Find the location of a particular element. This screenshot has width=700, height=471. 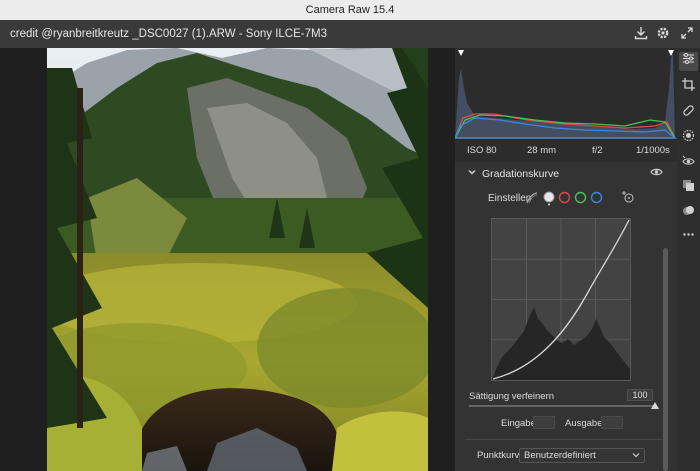

divider is located at coordinates (565, 439).